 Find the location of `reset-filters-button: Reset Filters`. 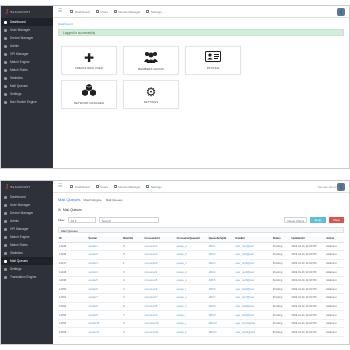

reset-filters-button: Reset Filters is located at coordinates (296, 220).